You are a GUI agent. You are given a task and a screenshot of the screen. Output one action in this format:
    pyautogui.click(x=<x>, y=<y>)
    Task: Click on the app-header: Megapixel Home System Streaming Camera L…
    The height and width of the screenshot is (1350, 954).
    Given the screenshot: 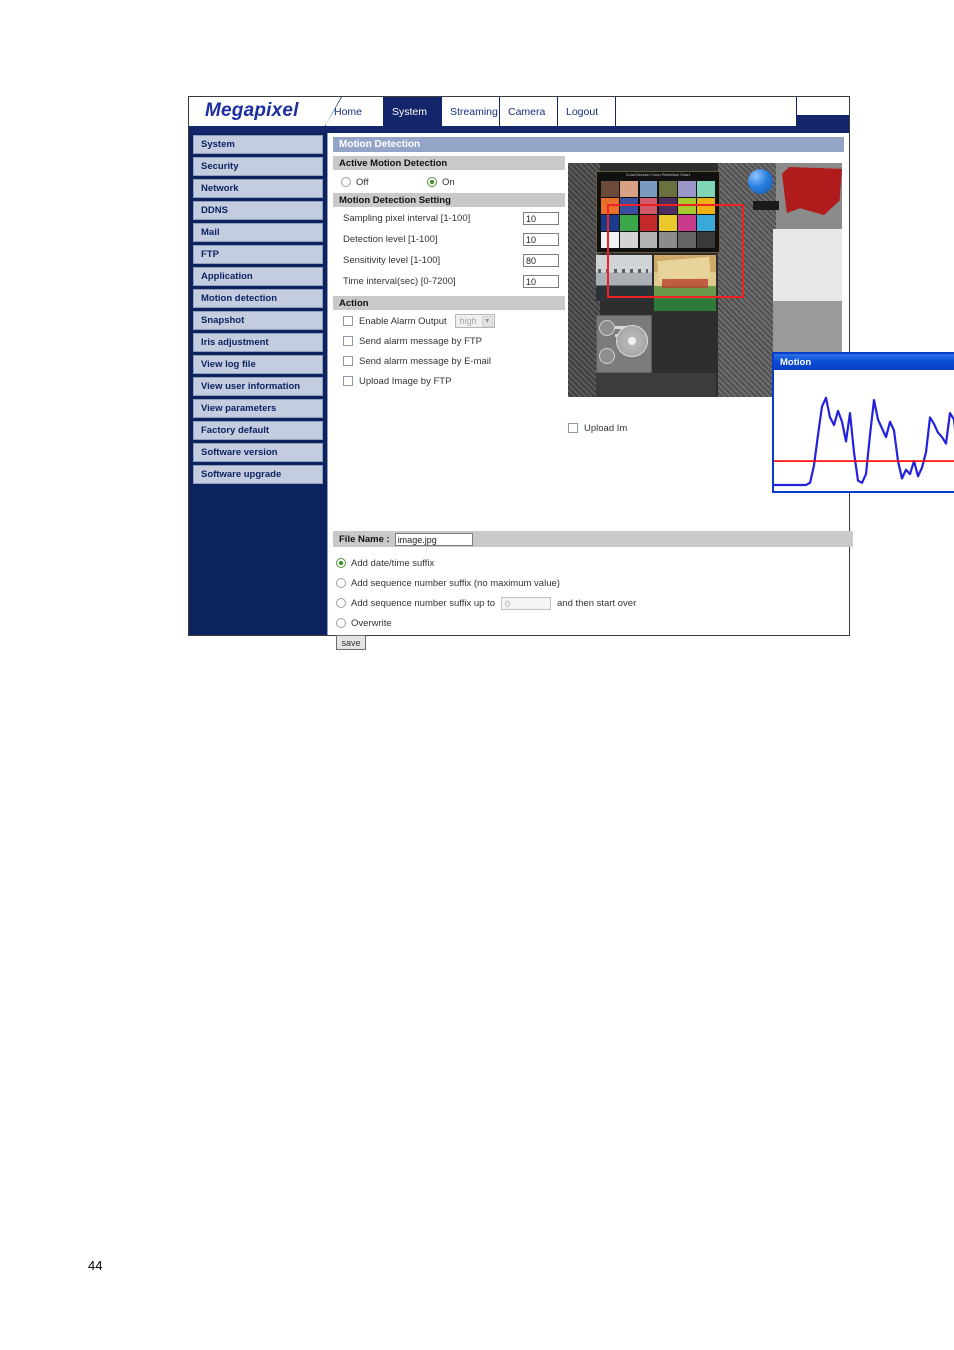 What is the action you would take?
    pyautogui.click(x=519, y=115)
    